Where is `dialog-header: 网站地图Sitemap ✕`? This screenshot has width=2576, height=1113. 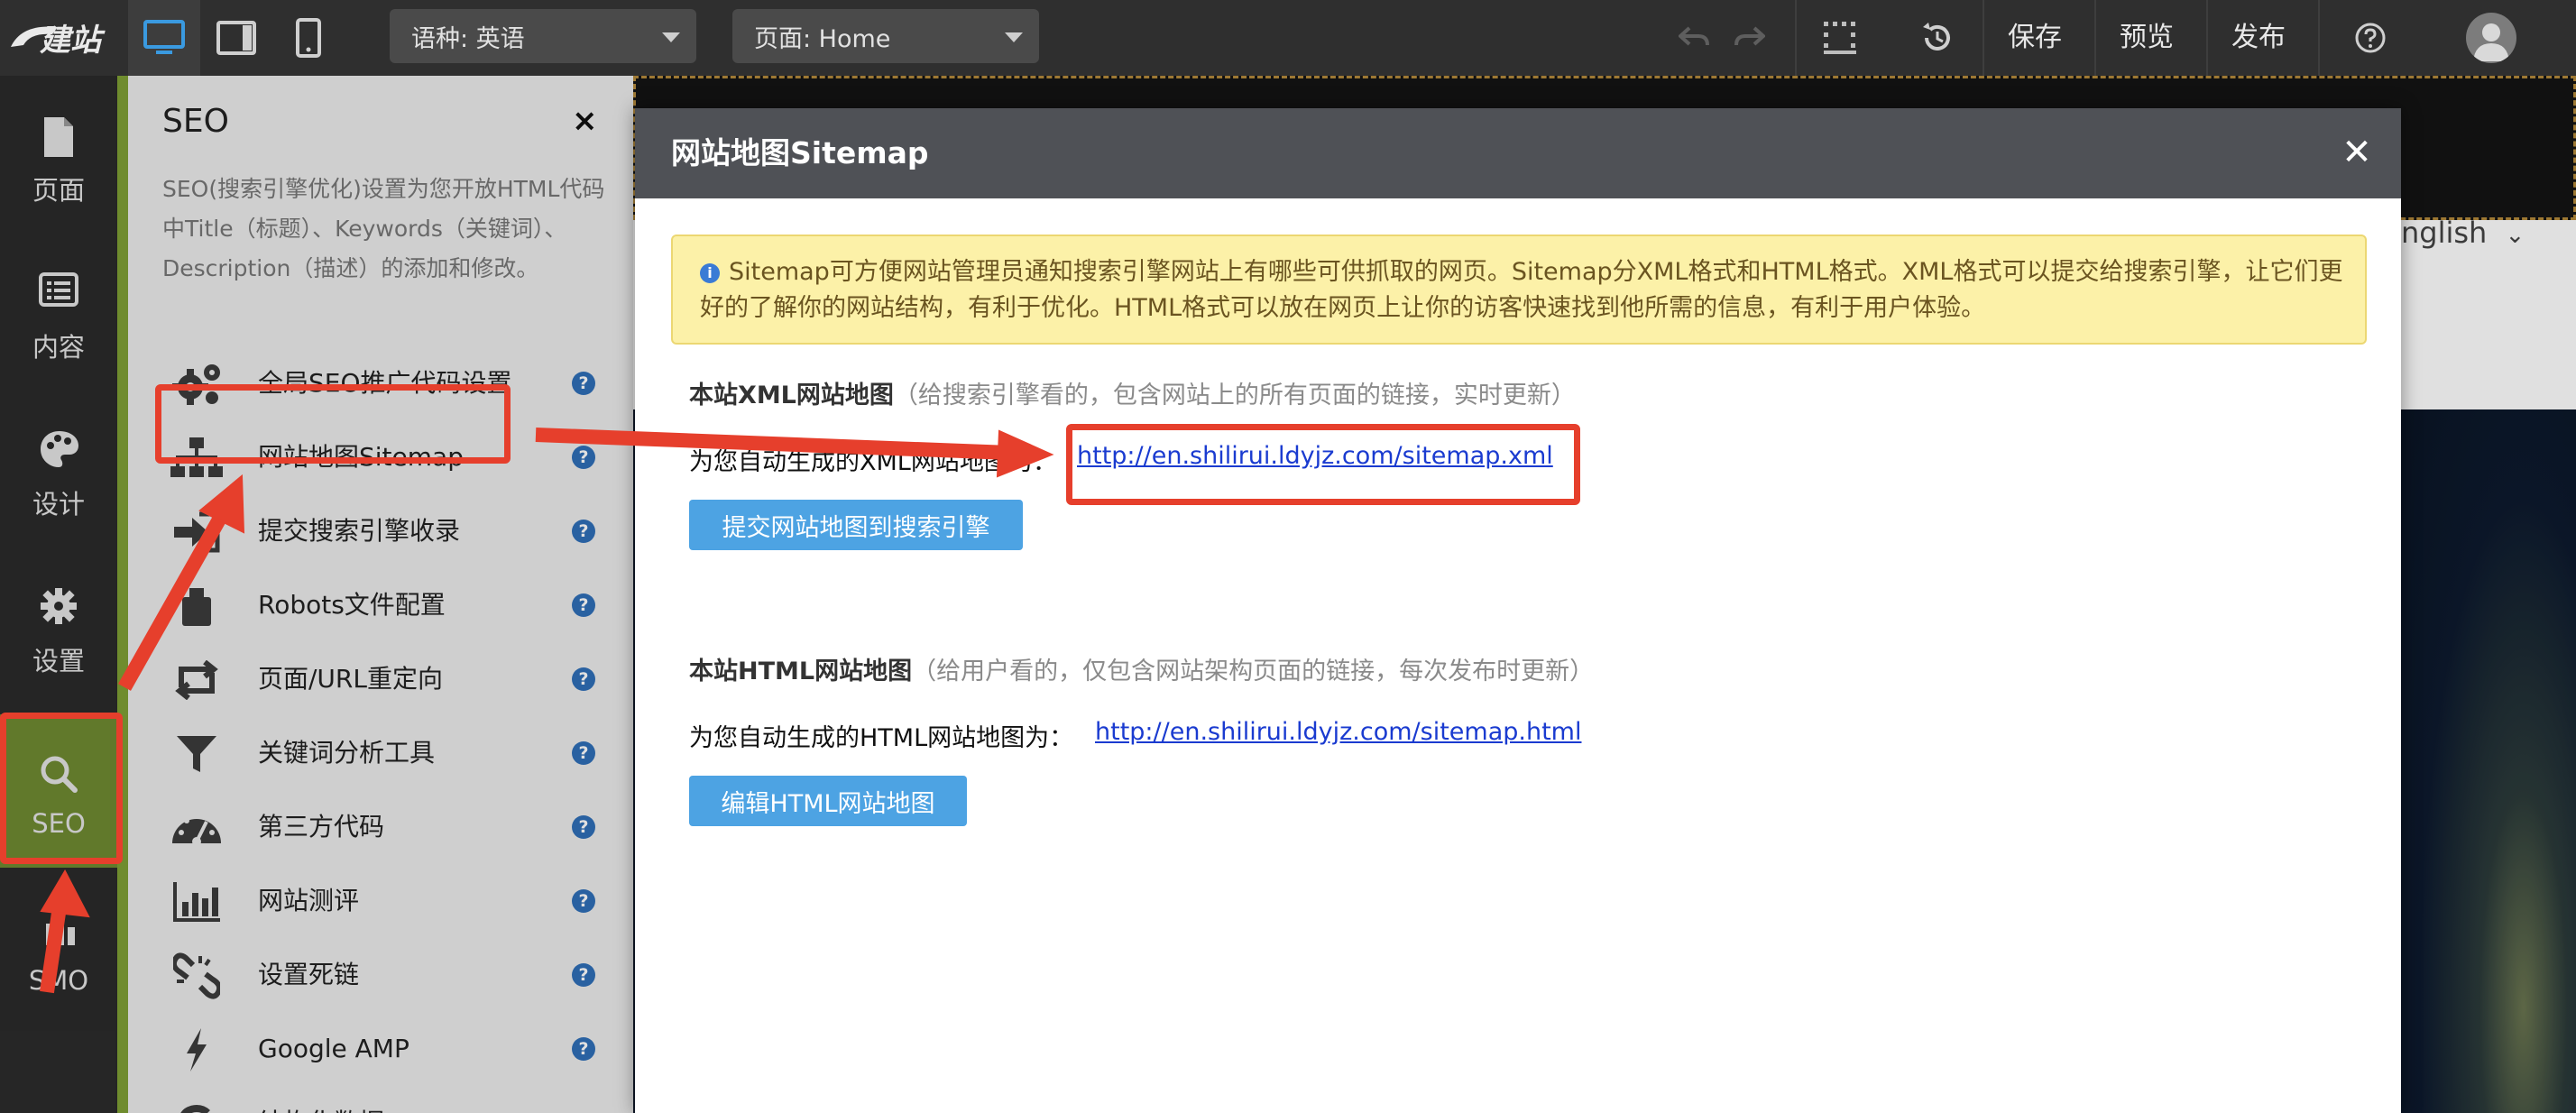 dialog-header: 网站地图Sitemap ✕ is located at coordinates (1518, 153).